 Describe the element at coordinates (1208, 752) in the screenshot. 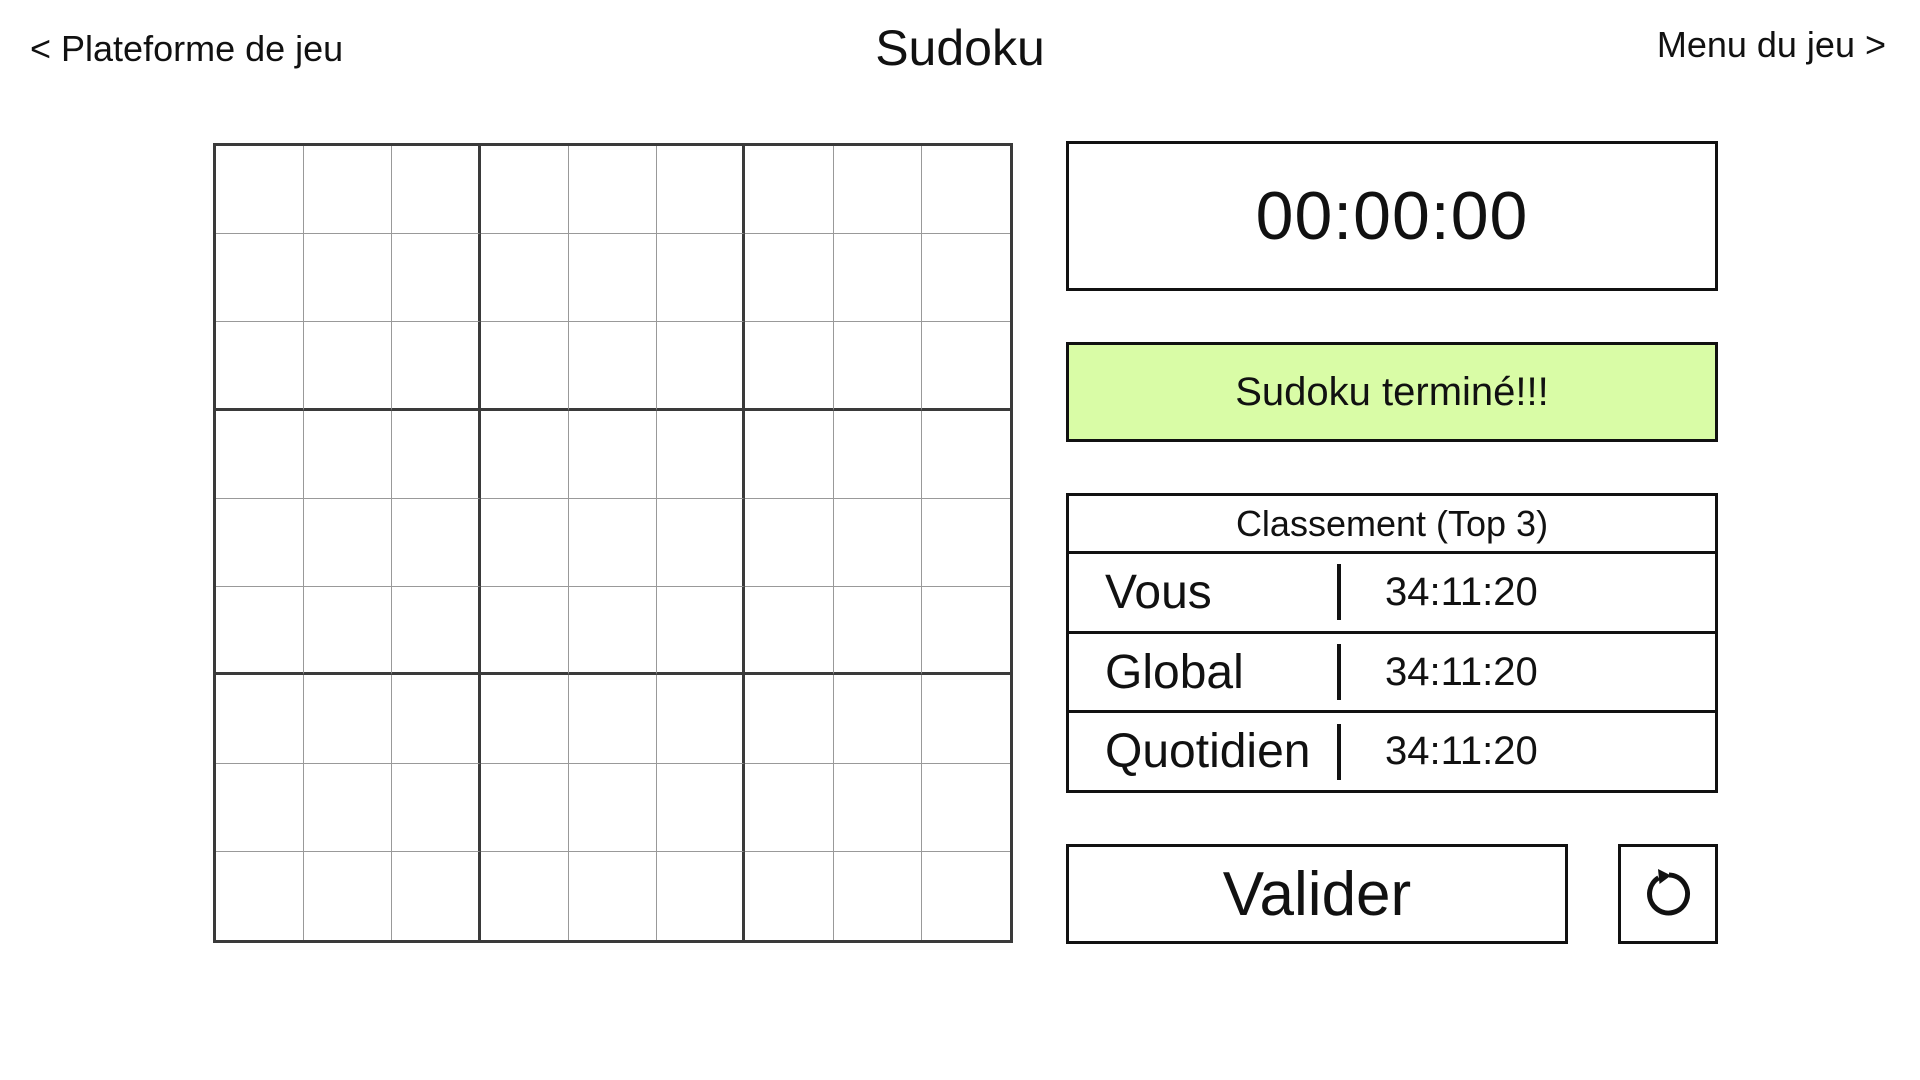

I see `leaderboard-label: Quotidien` at that location.